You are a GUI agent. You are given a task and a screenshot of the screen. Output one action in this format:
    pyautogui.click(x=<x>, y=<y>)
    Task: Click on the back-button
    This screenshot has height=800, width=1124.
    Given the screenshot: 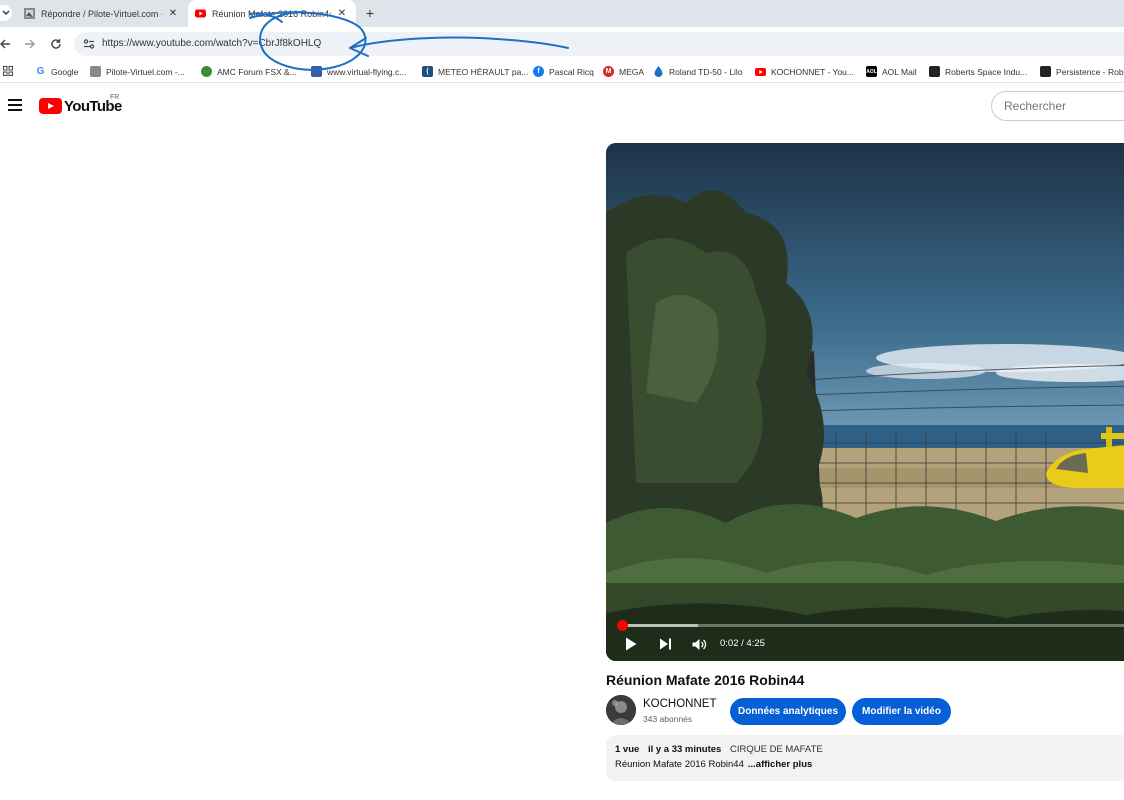 What is the action you would take?
    pyautogui.click(x=7, y=44)
    